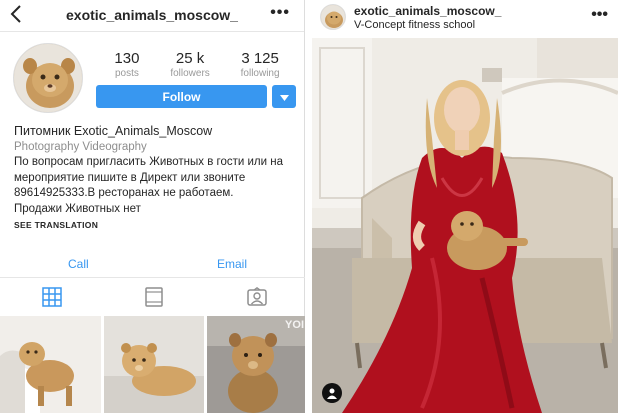 Image resolution: width=620 pixels, height=413 pixels. Describe the element at coordinates (48, 78) in the screenshot. I see `avatar` at that location.